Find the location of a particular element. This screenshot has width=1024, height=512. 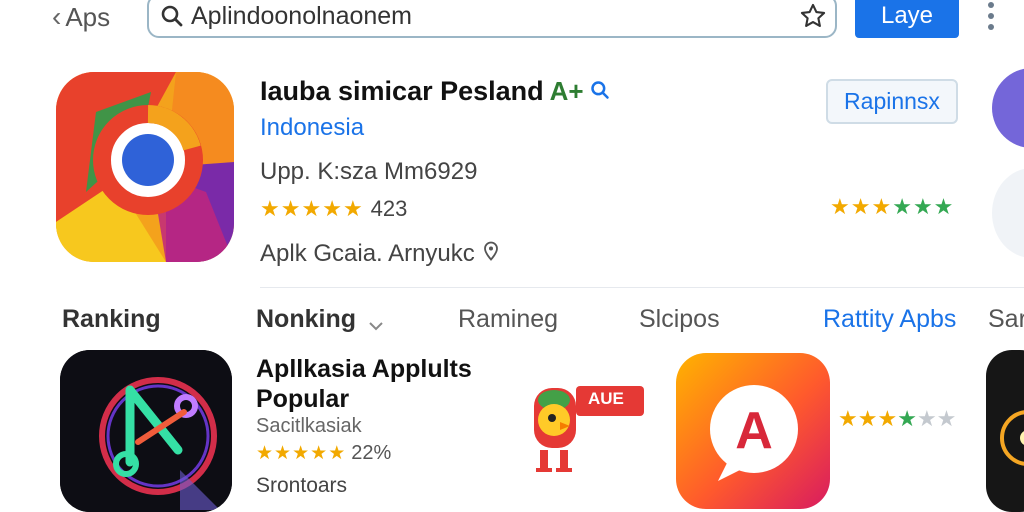

tab-ranking: Ranking is located at coordinates (111, 319).